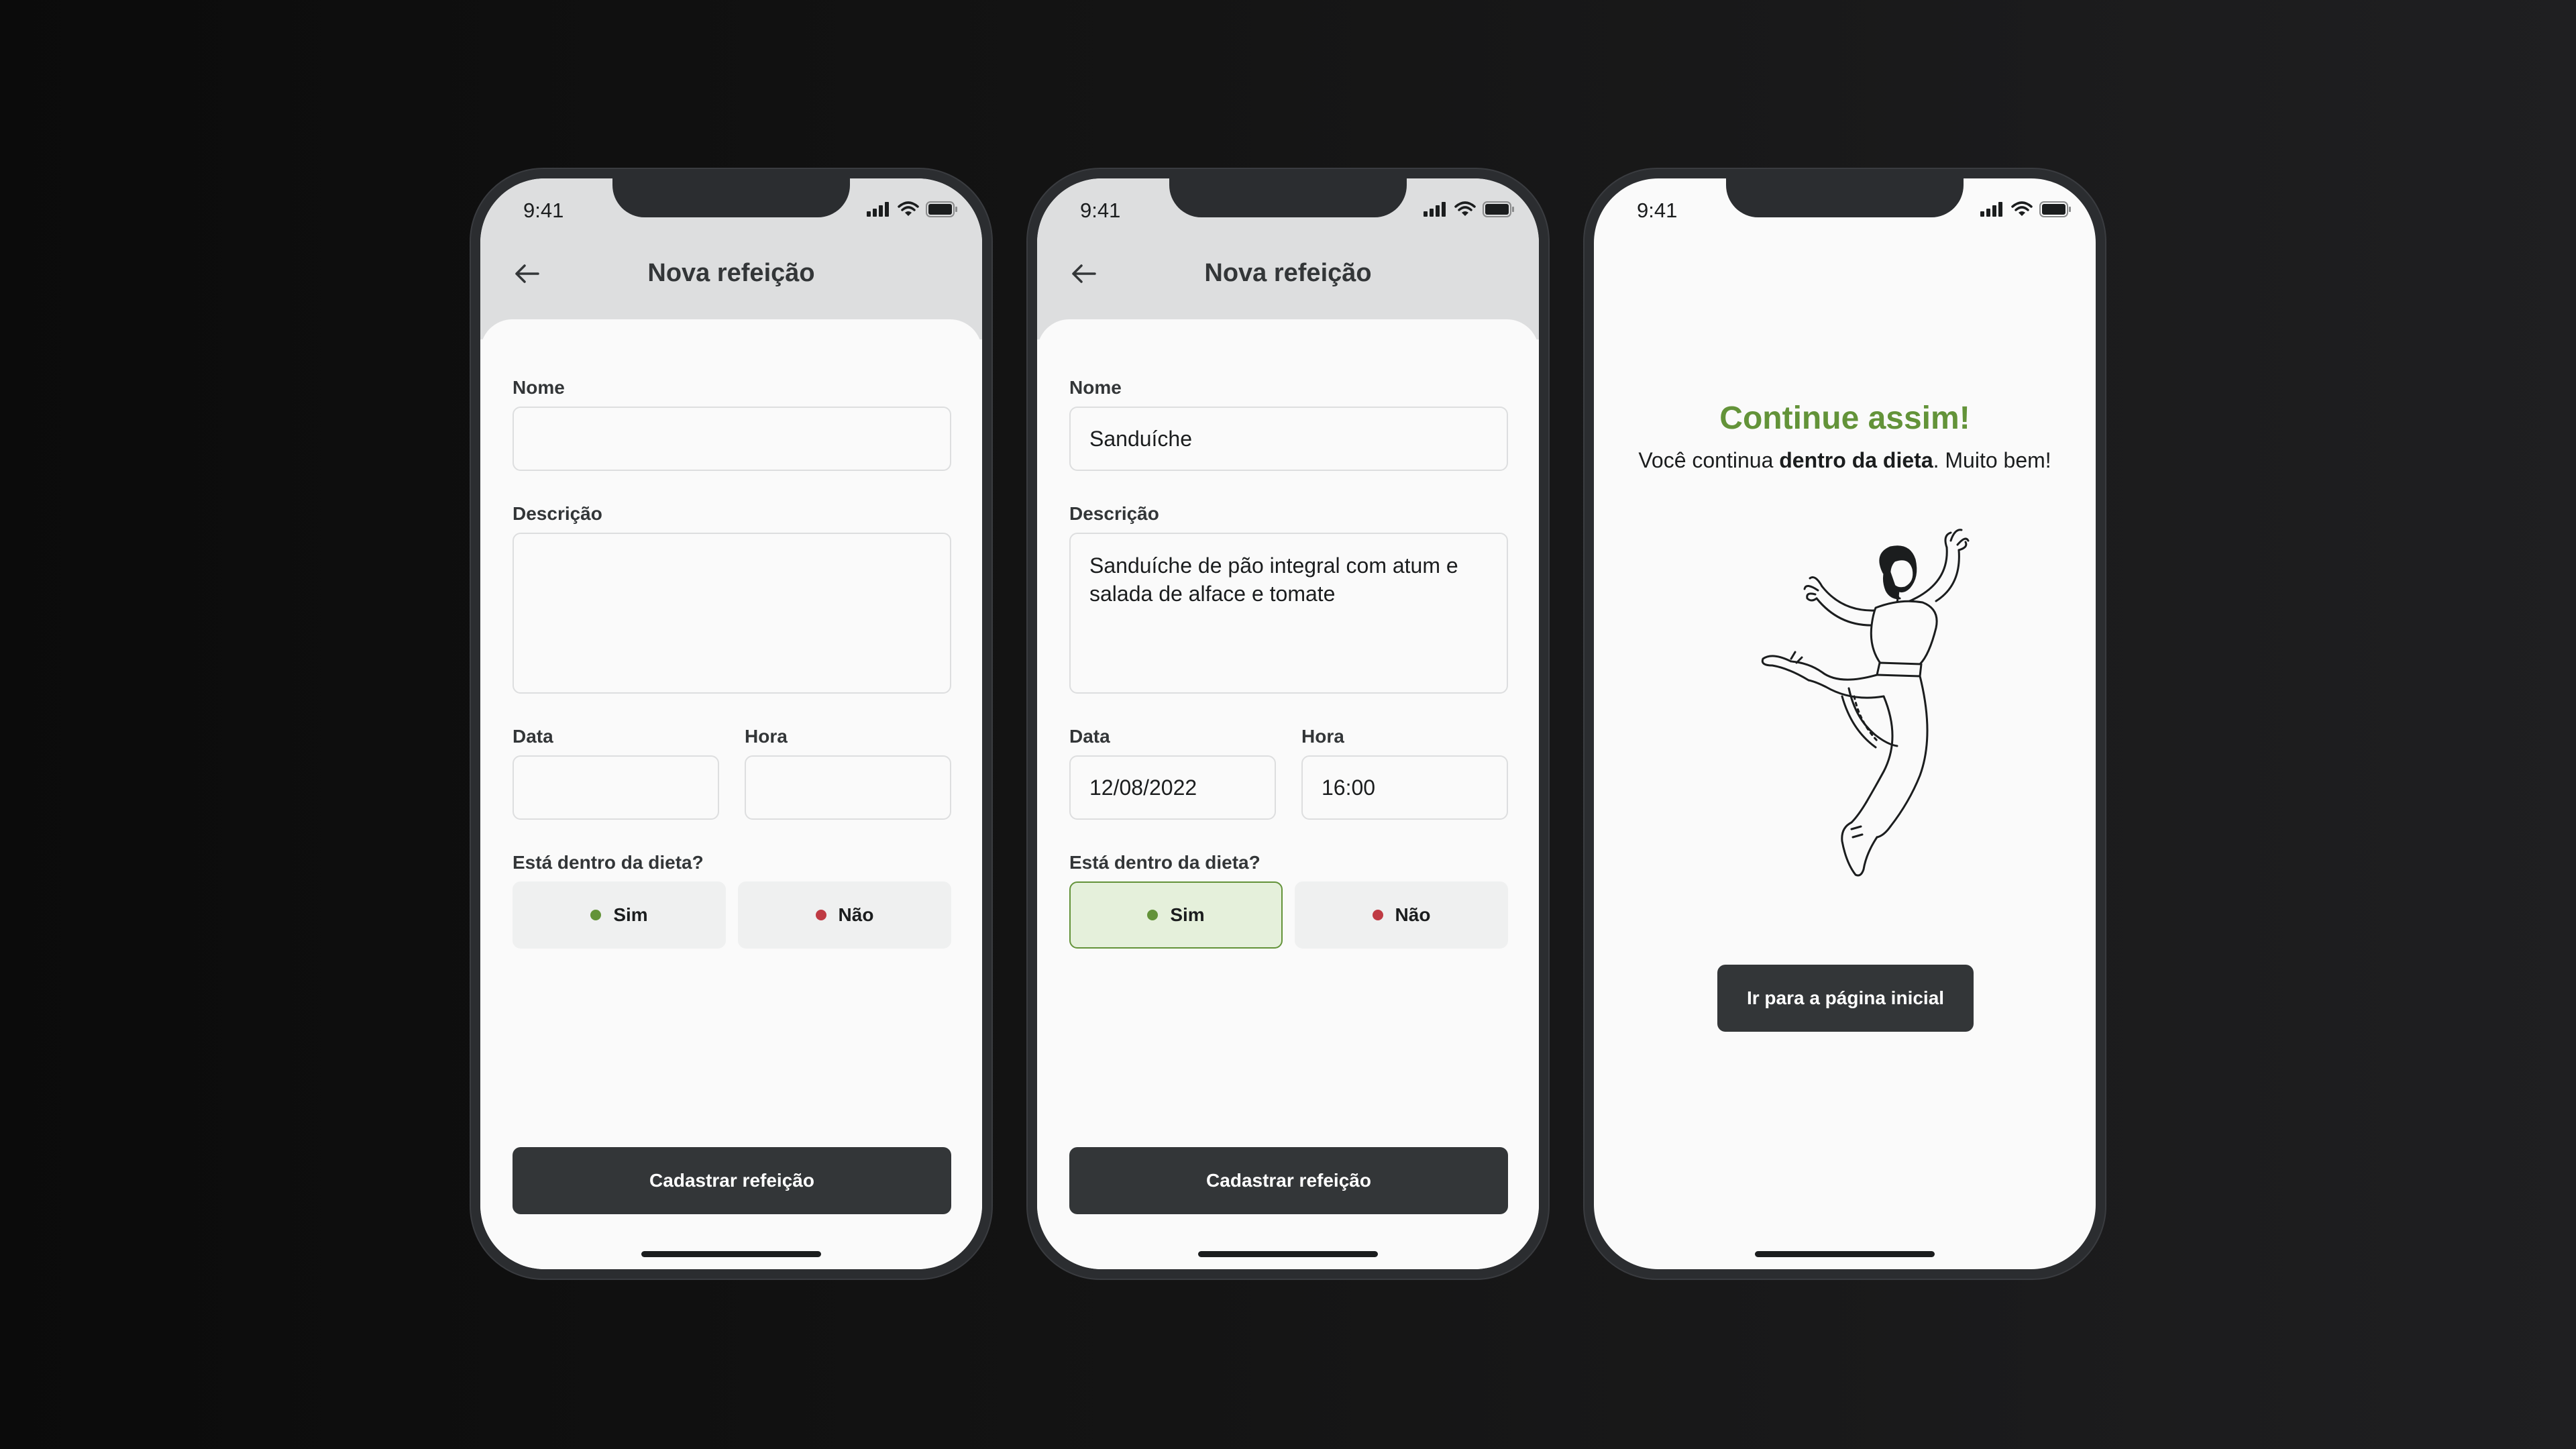 The height and width of the screenshot is (1449, 2576). I want to click on feedback-text-suffix: . Muito bem!, so click(1992, 460).